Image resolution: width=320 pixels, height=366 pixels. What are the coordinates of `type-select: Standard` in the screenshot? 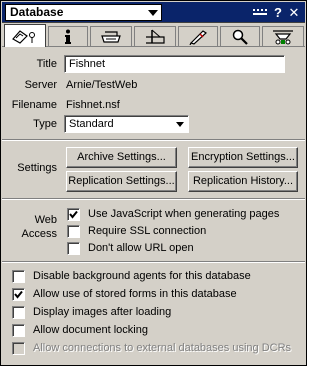 It's located at (126, 124).